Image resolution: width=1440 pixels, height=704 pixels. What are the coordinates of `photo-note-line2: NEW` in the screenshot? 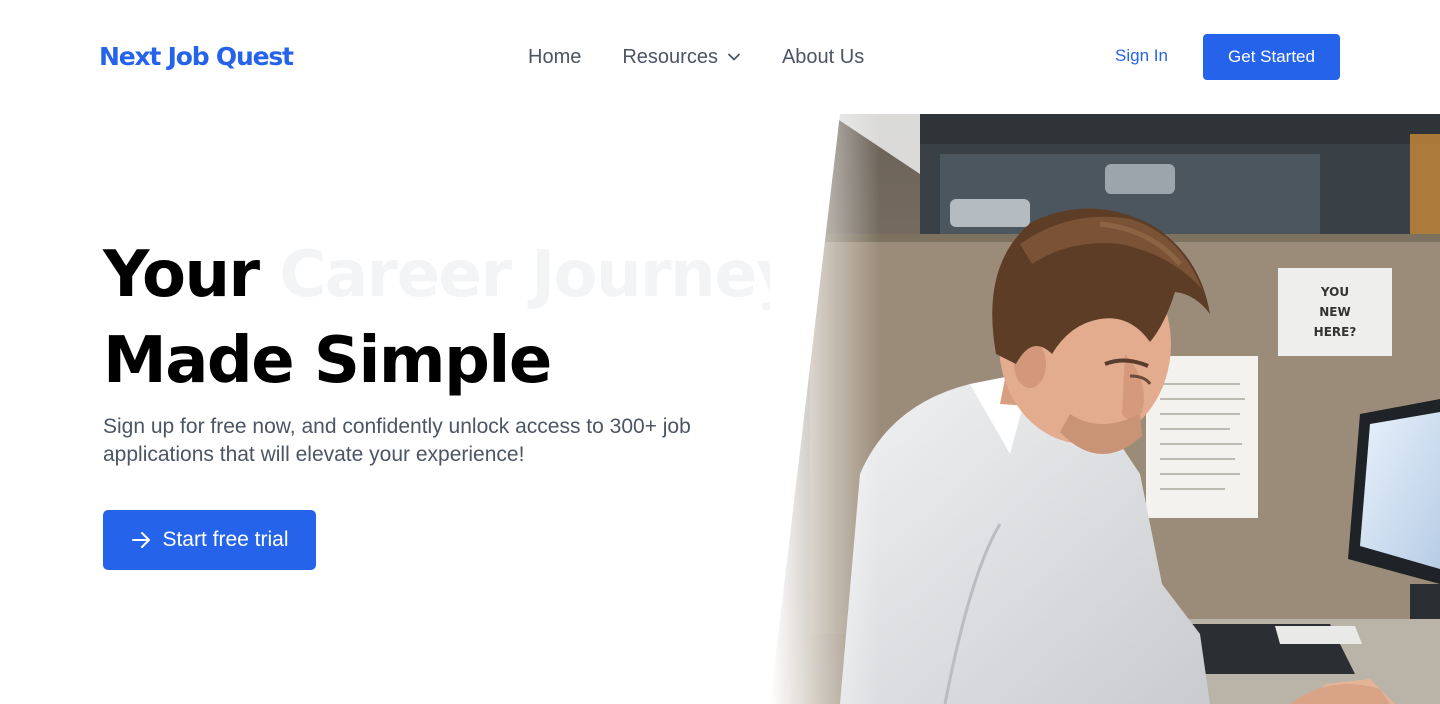 It's located at (1334, 312).